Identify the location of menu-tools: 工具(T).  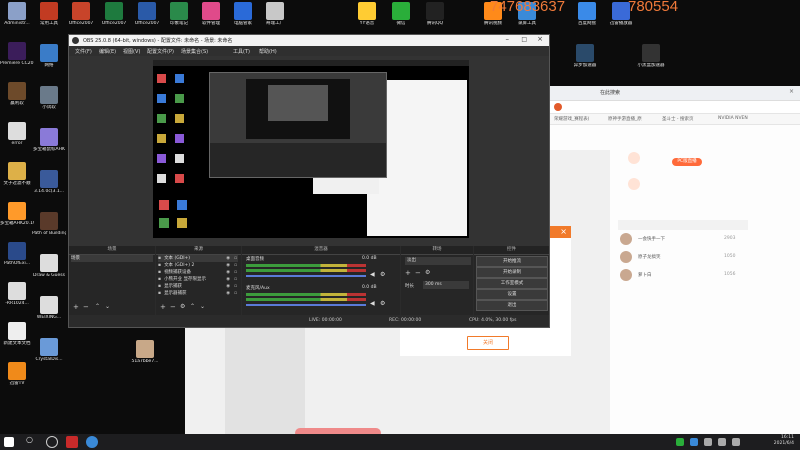
(241, 51).